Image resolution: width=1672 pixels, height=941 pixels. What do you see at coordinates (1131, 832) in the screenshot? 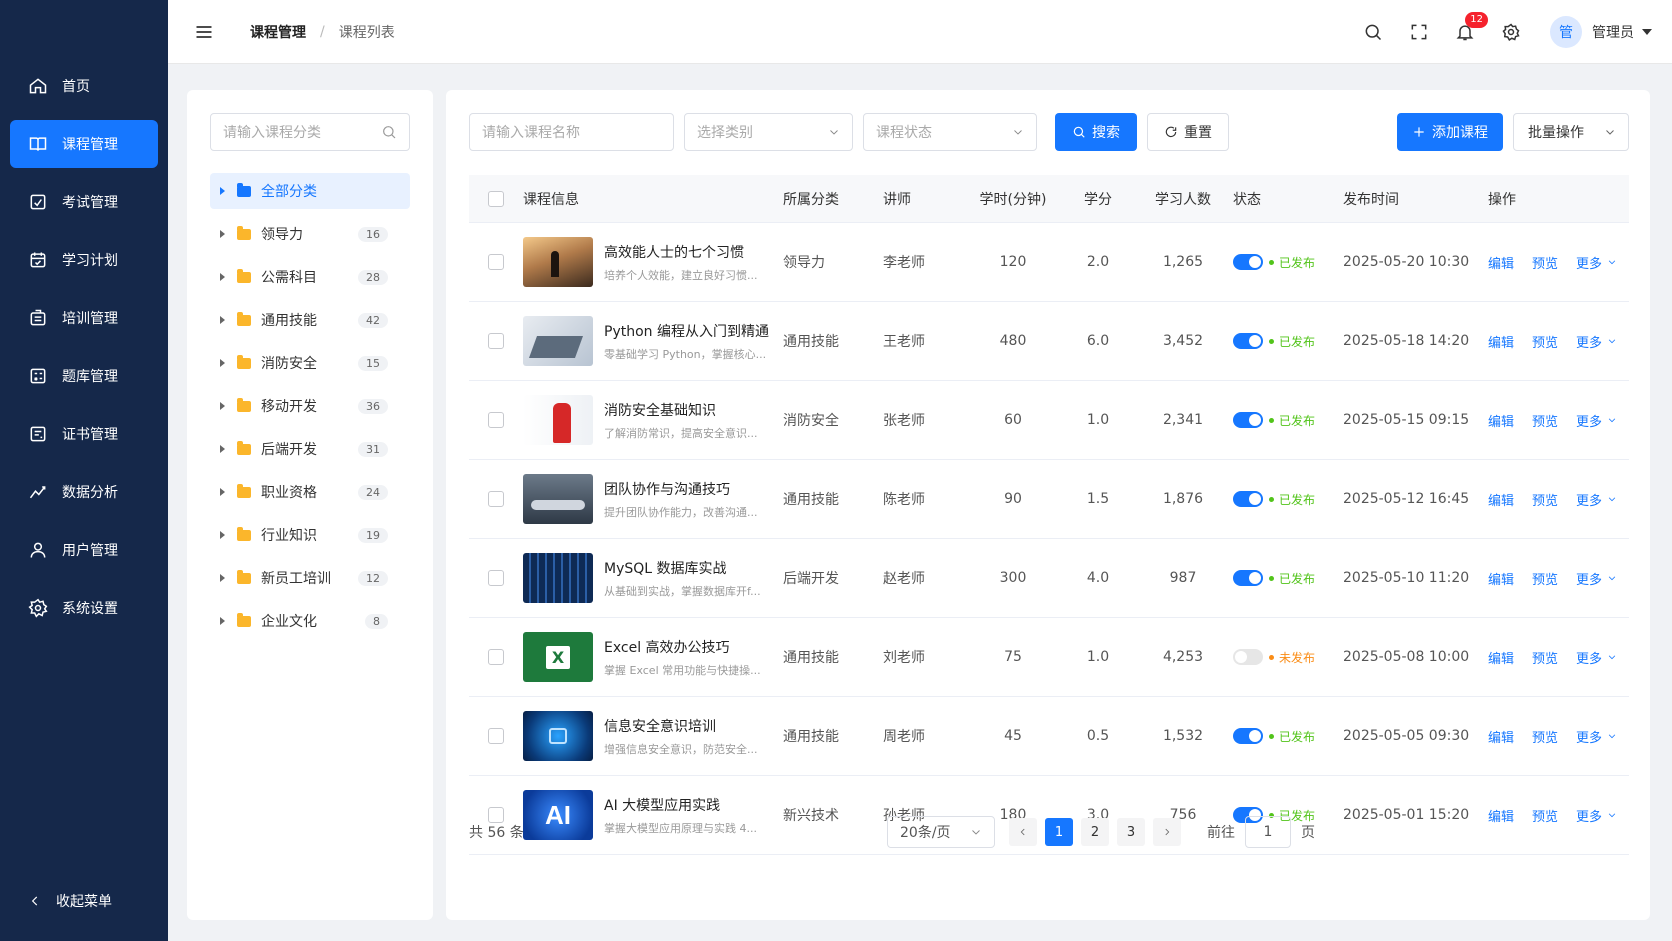
I see `page-button: 3` at bounding box center [1131, 832].